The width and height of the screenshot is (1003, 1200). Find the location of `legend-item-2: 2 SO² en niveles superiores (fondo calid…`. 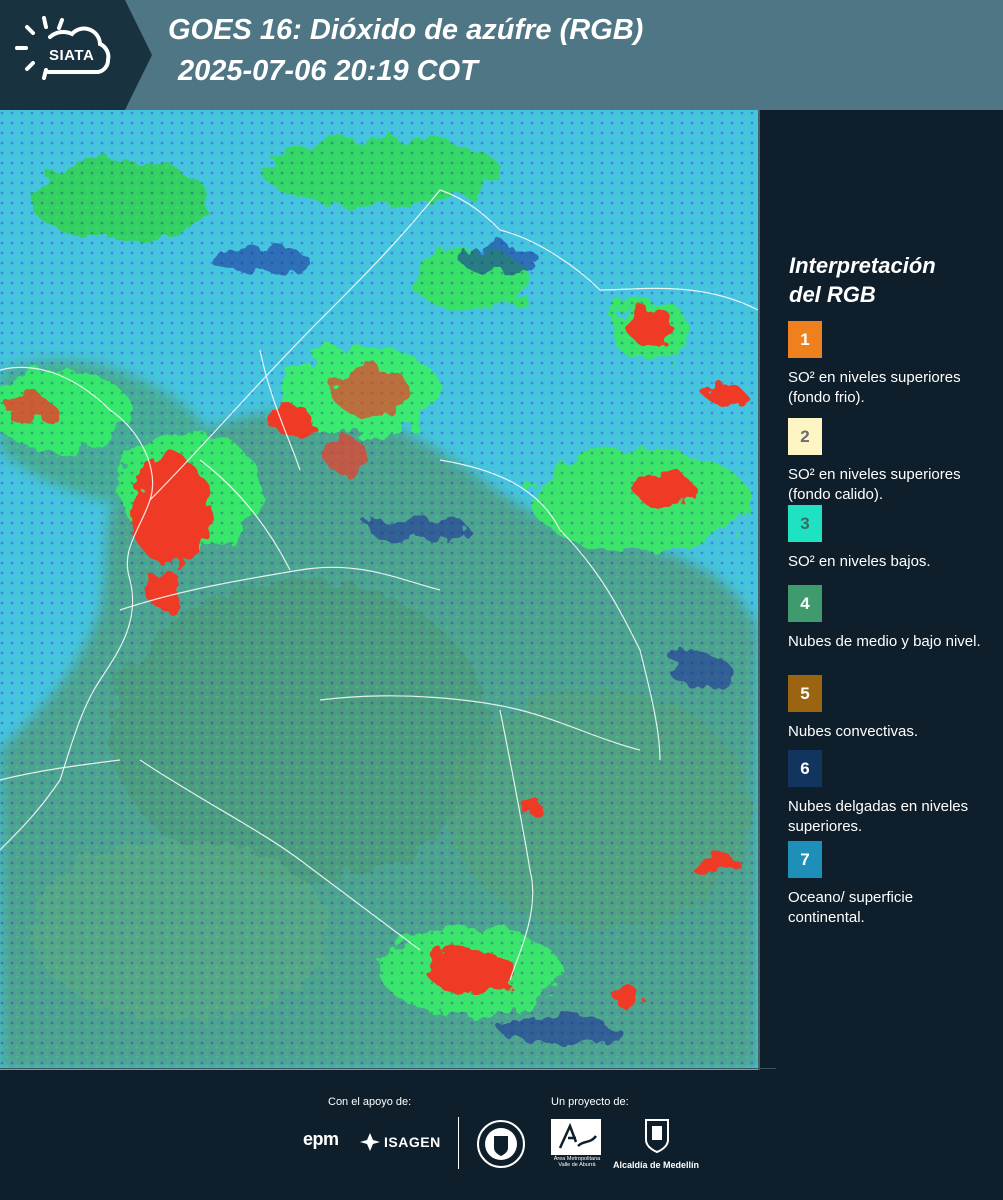

legend-item-2: 2 SO² en niveles superiores (fondo calid… is located at coordinates (888, 461).